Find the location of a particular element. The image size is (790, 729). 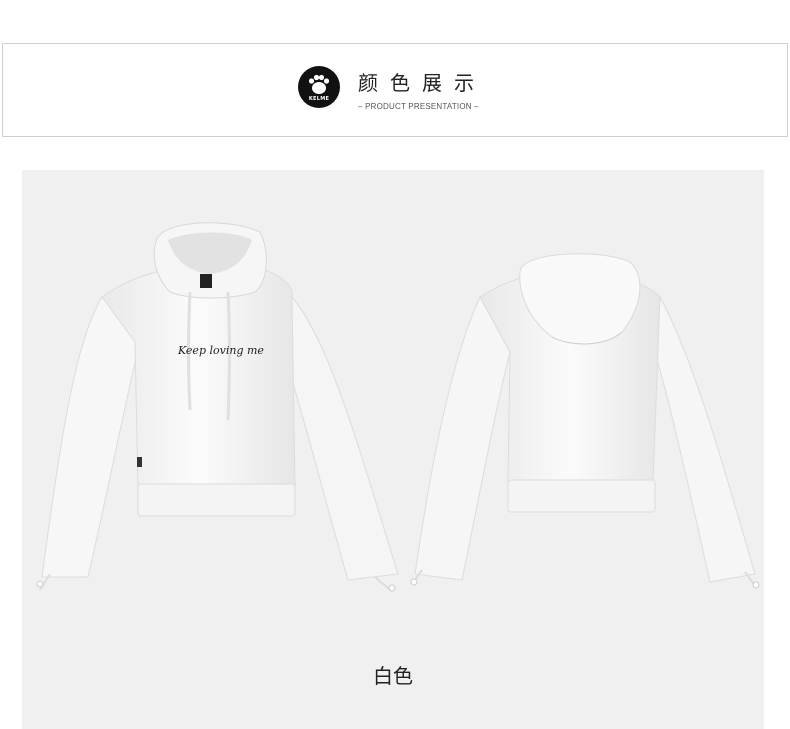

kelme-logo: KELME is located at coordinates (319, 87).